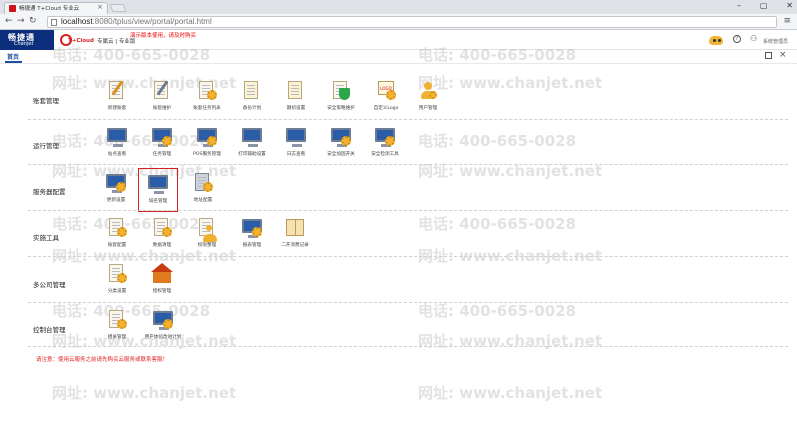 Image resolution: width=797 pixels, height=426 pixels. Describe the element at coordinates (49, 285) in the screenshot. I see `section-title: 多公司管理` at that location.